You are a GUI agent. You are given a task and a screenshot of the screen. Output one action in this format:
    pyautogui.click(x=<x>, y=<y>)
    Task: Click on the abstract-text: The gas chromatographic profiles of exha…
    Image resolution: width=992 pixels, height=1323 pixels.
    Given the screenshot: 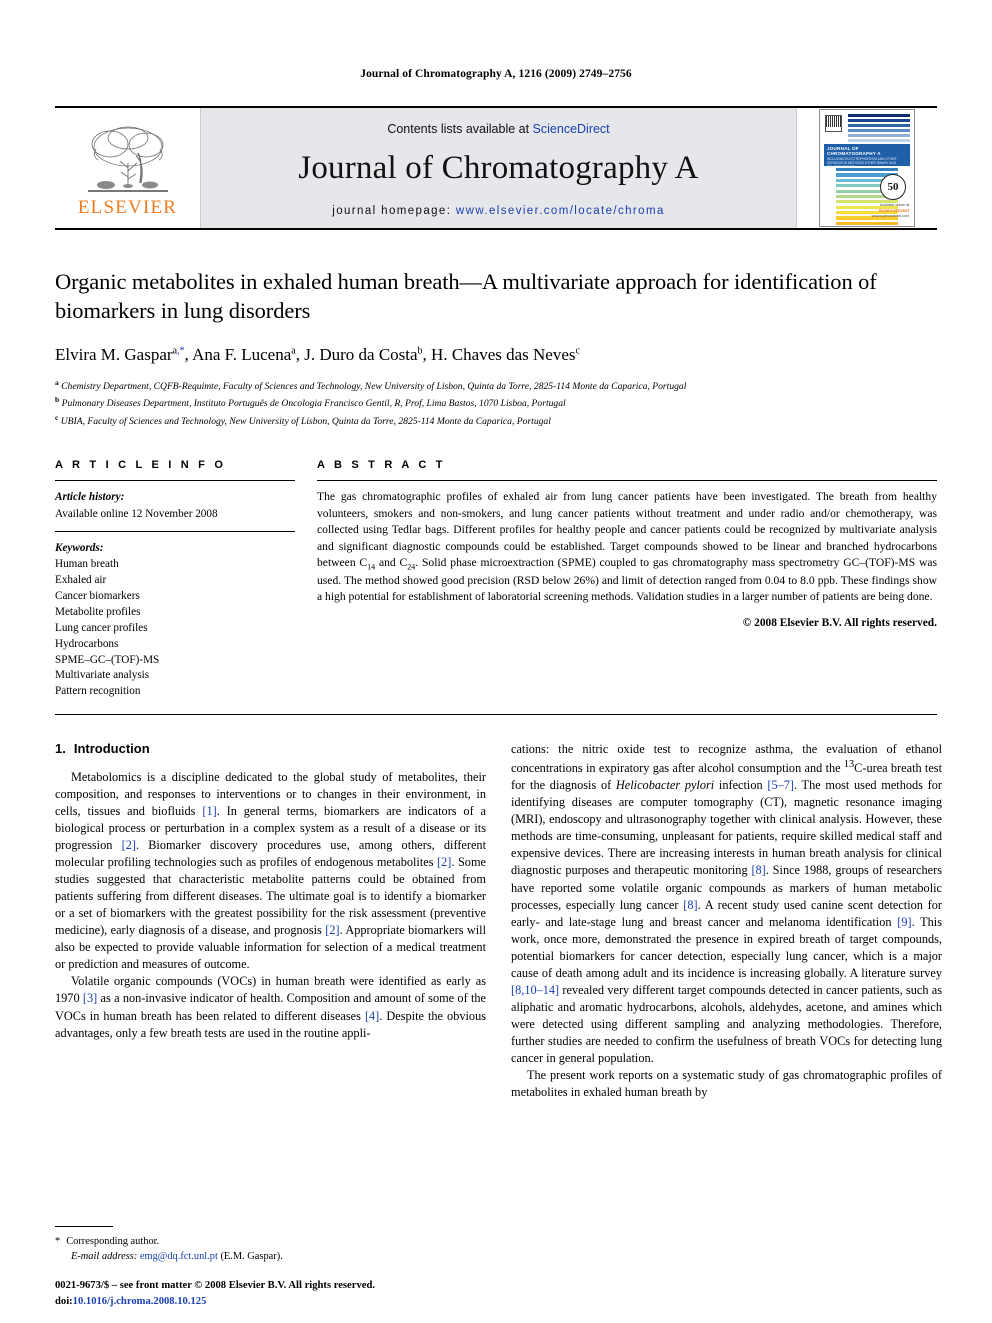 What is the action you would take?
    pyautogui.click(x=627, y=547)
    